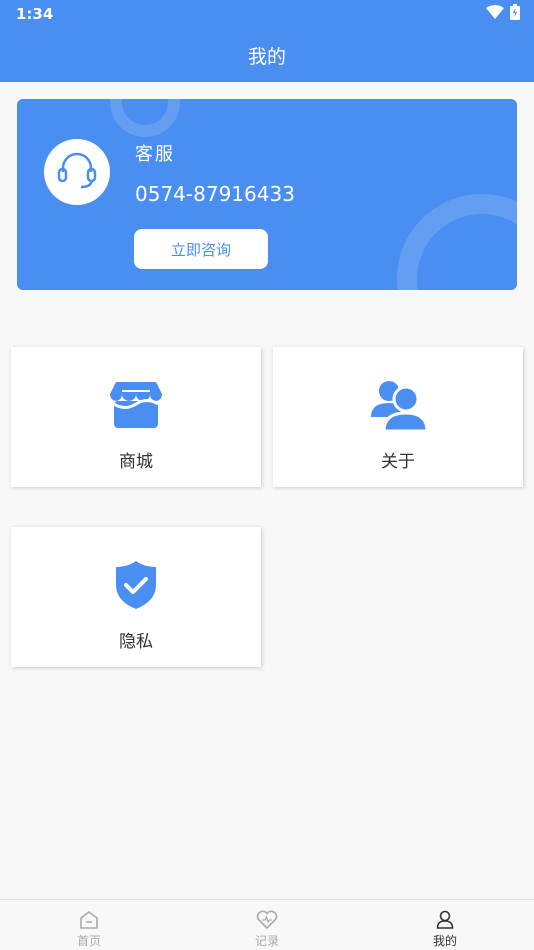 The height and width of the screenshot is (950, 534). Describe the element at coordinates (136, 462) in the screenshot. I see `menu-tile-label: 商城` at that location.